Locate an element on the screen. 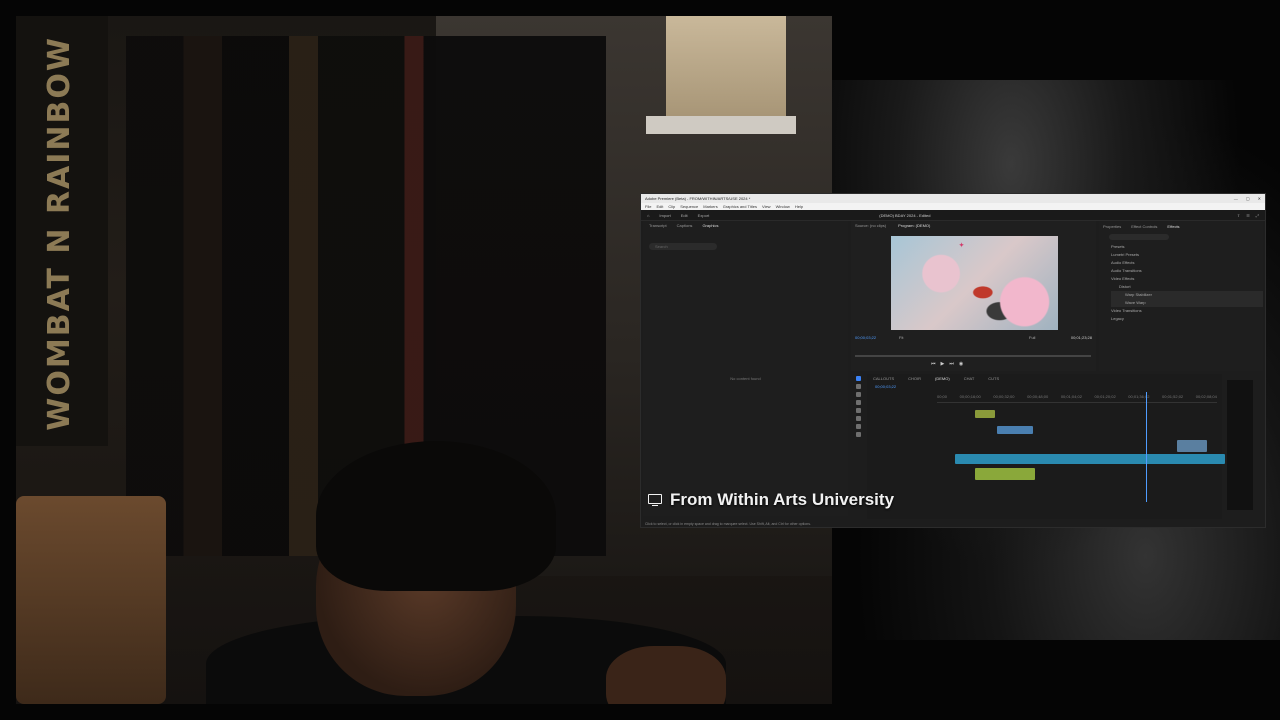 The image size is (1280, 720). home-icon: ⌂ is located at coordinates (648, 215).